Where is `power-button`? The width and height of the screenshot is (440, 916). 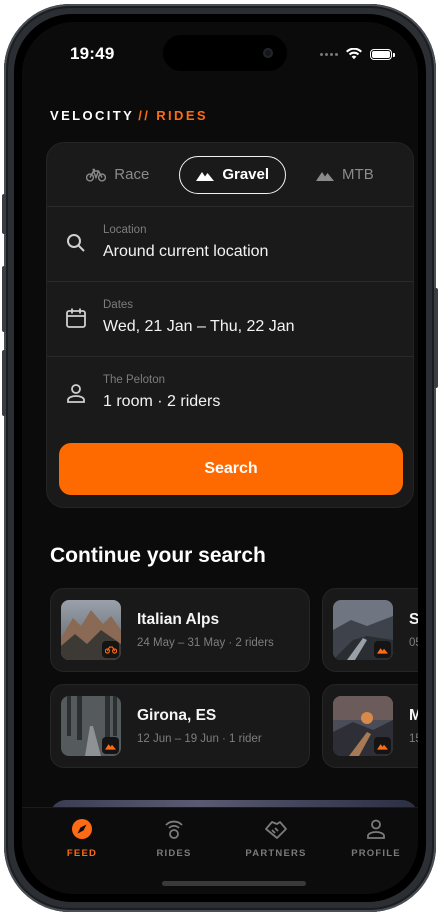 power-button is located at coordinates (436, 338).